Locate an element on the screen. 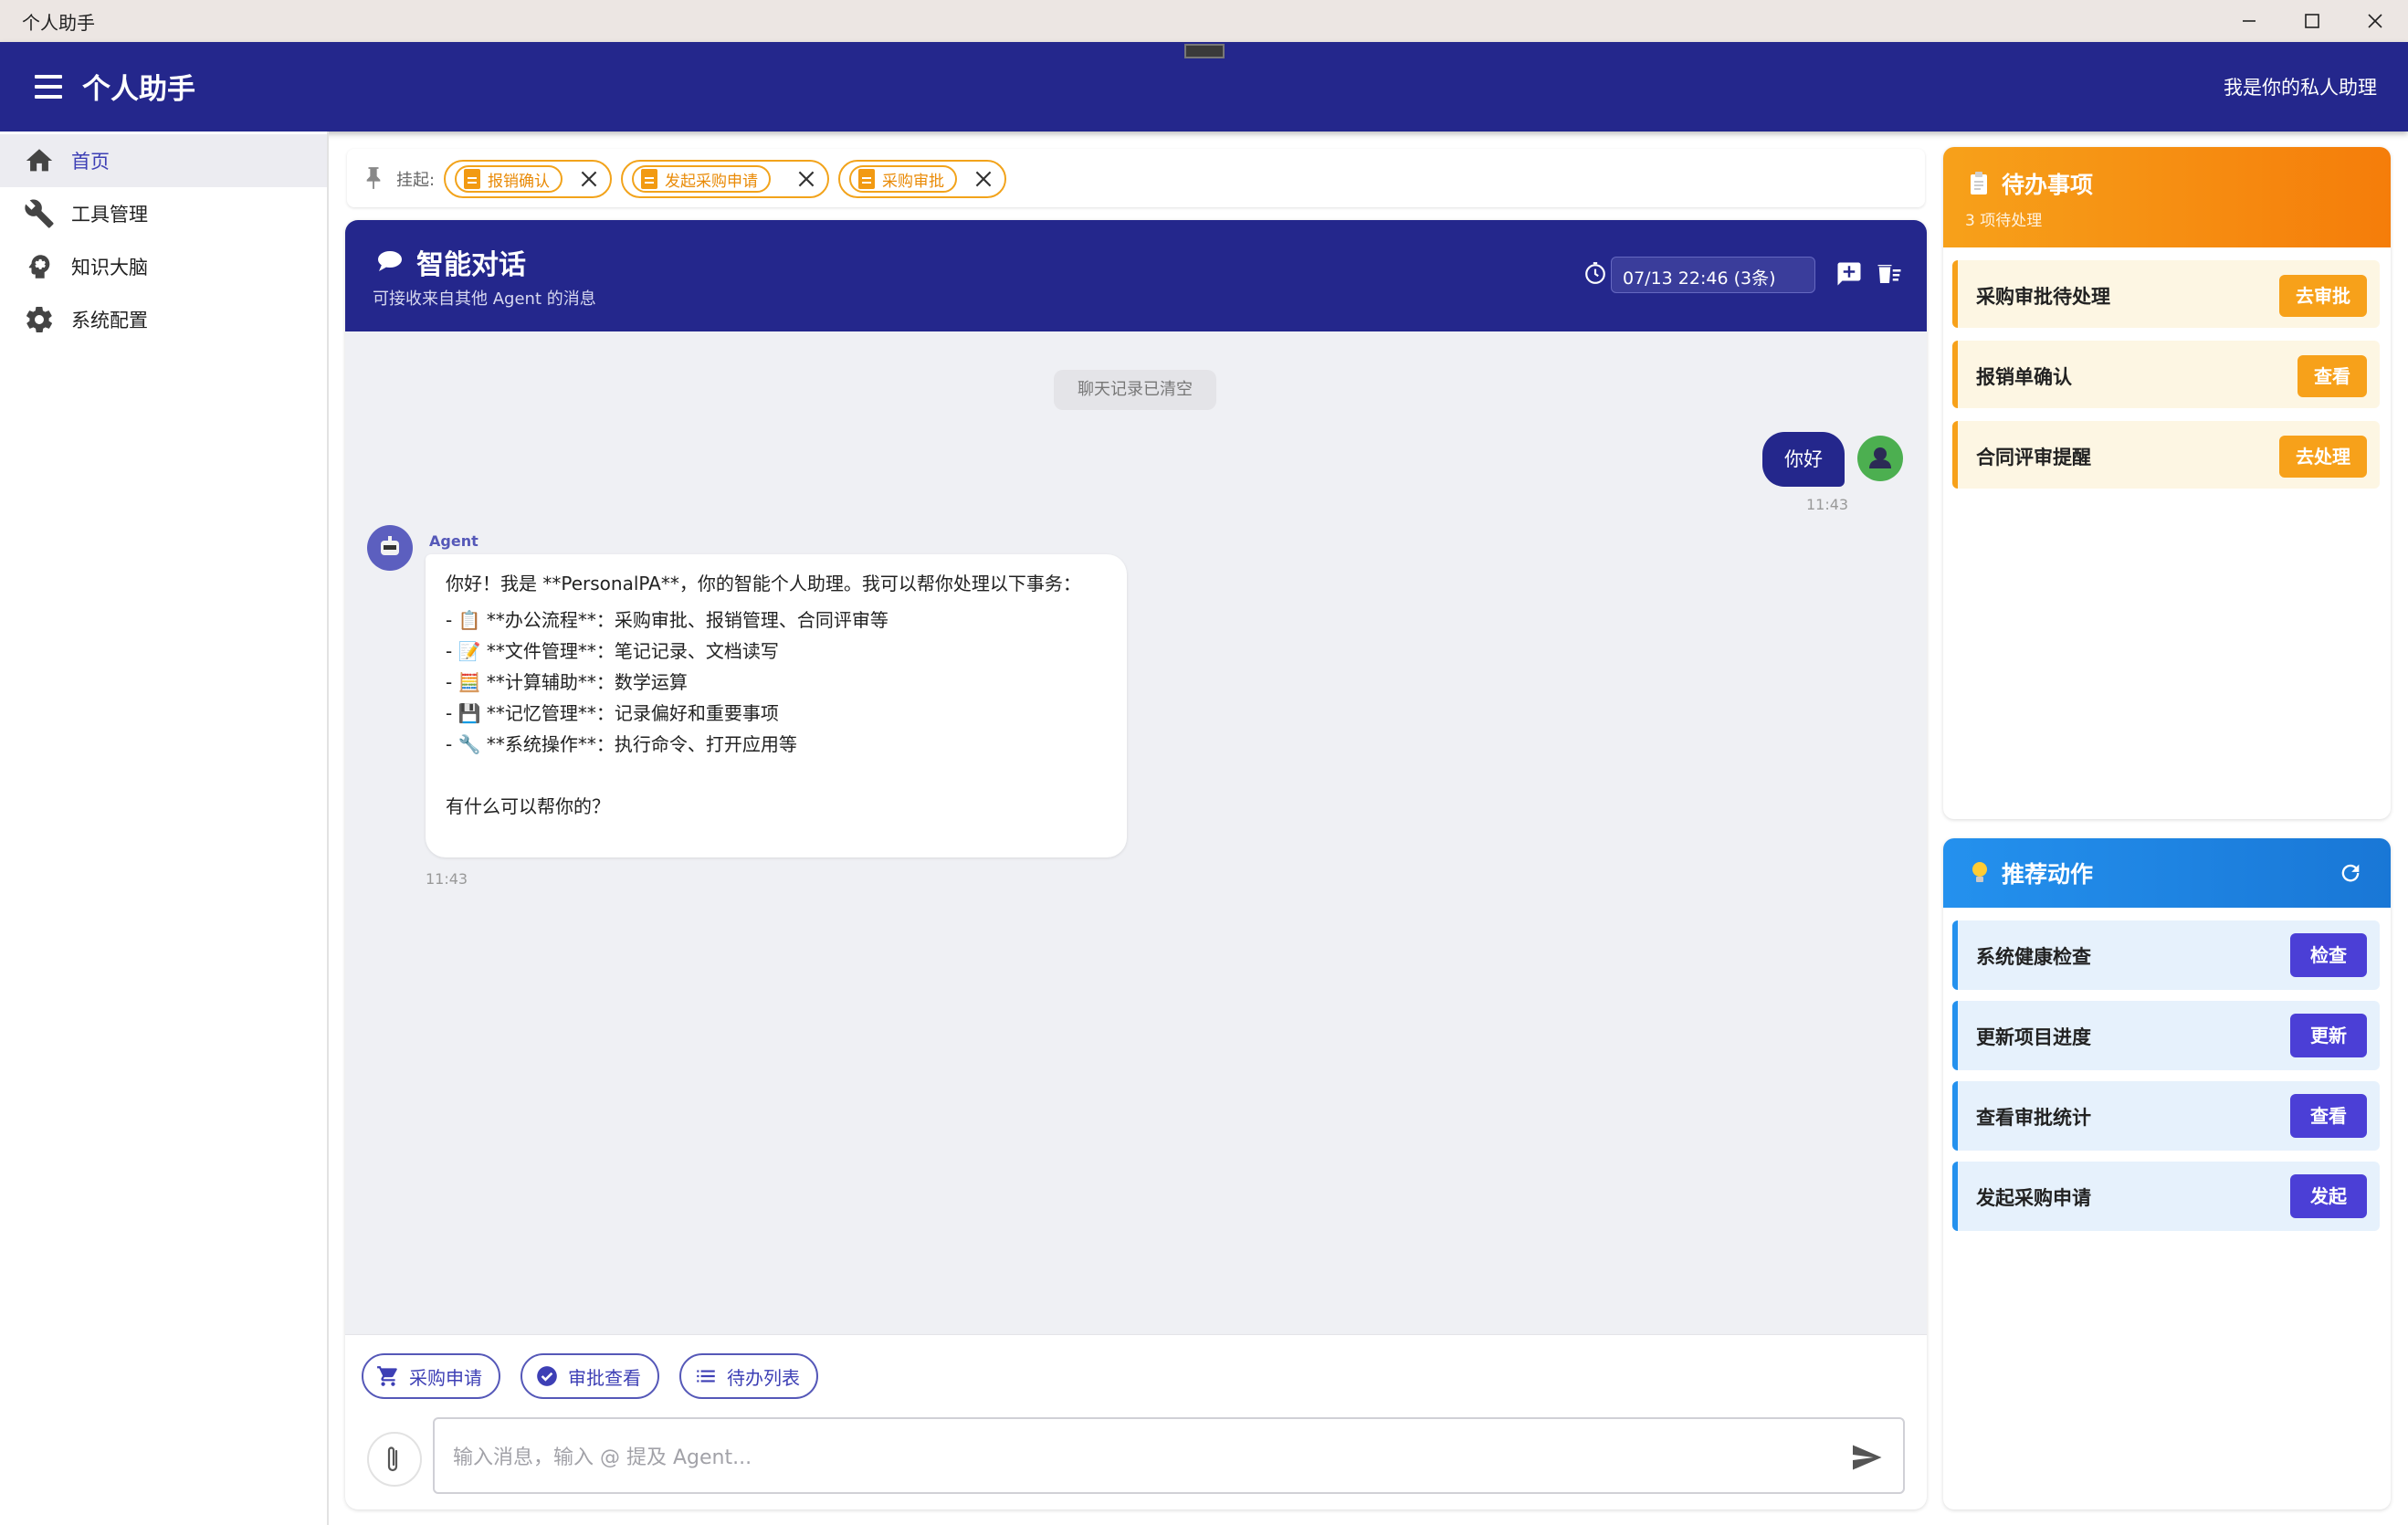 The height and width of the screenshot is (1525, 2408). message-line: - 🔧 **系统操作**：执行命令、打开应用等 is located at coordinates (621, 744).